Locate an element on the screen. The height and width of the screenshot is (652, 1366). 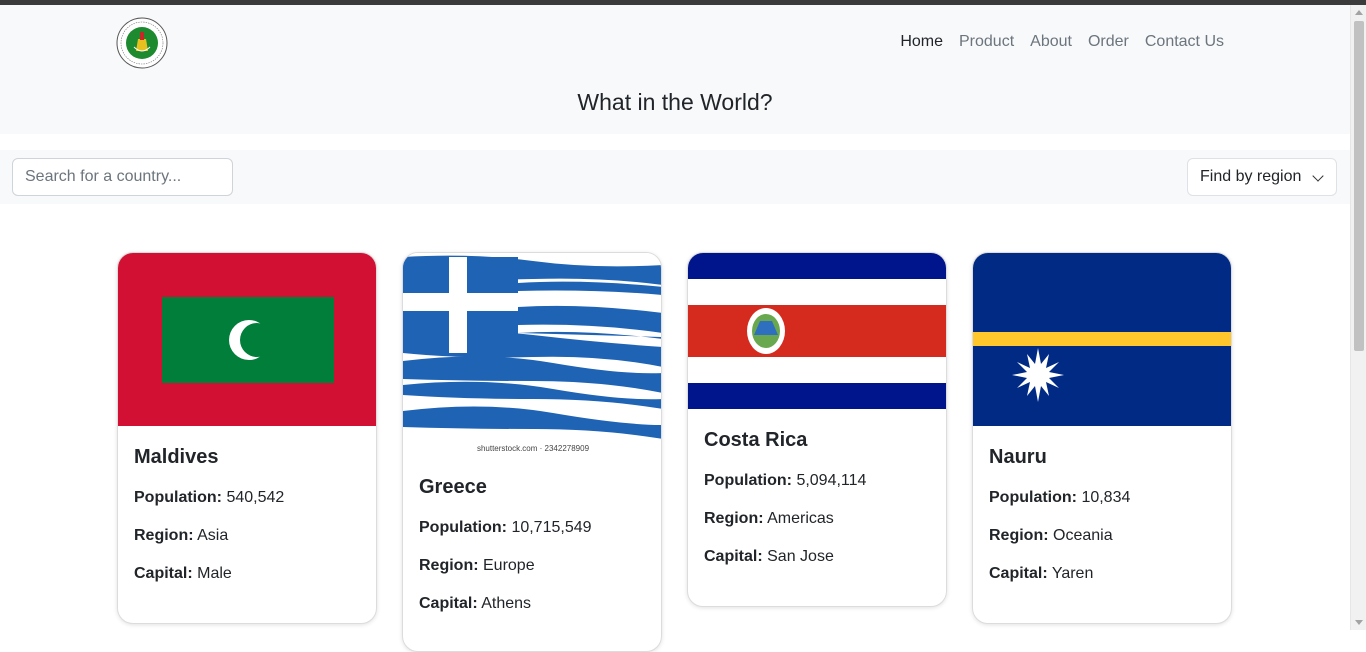
nav-contact-us: Contact Us is located at coordinates (1184, 42).